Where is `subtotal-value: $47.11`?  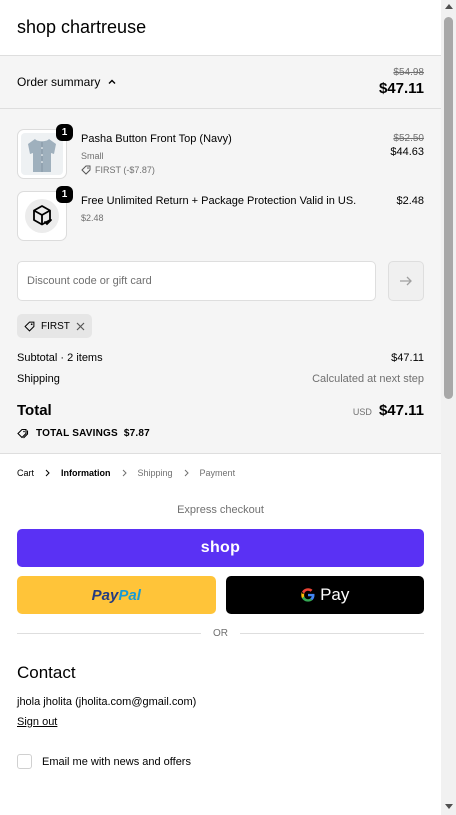 subtotal-value: $47.11 is located at coordinates (407, 358).